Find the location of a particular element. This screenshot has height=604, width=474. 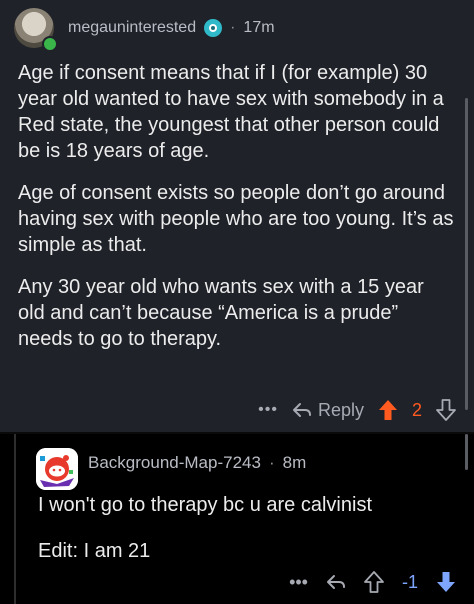

comment-actions: ••• Reply 2 is located at coordinates (357, 410).